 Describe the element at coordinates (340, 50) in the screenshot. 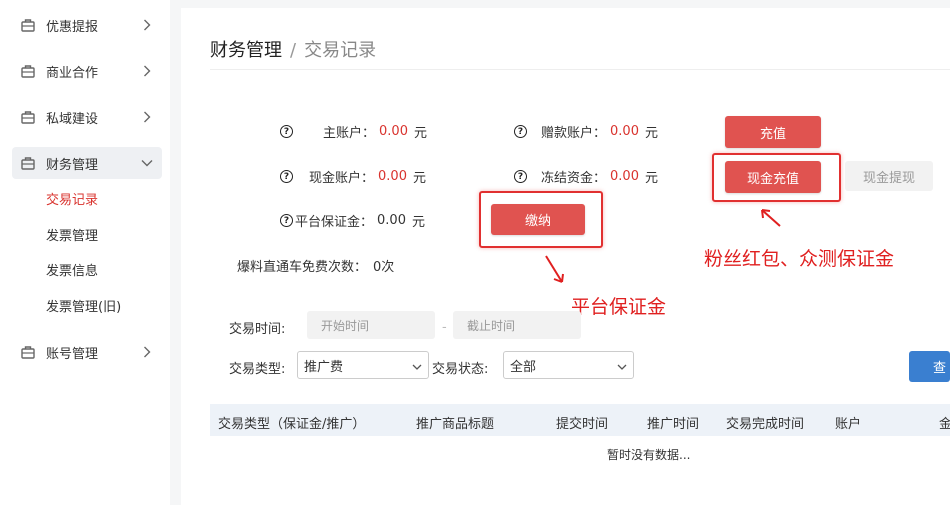

I see `breadcrumb-current: 交易记录` at that location.